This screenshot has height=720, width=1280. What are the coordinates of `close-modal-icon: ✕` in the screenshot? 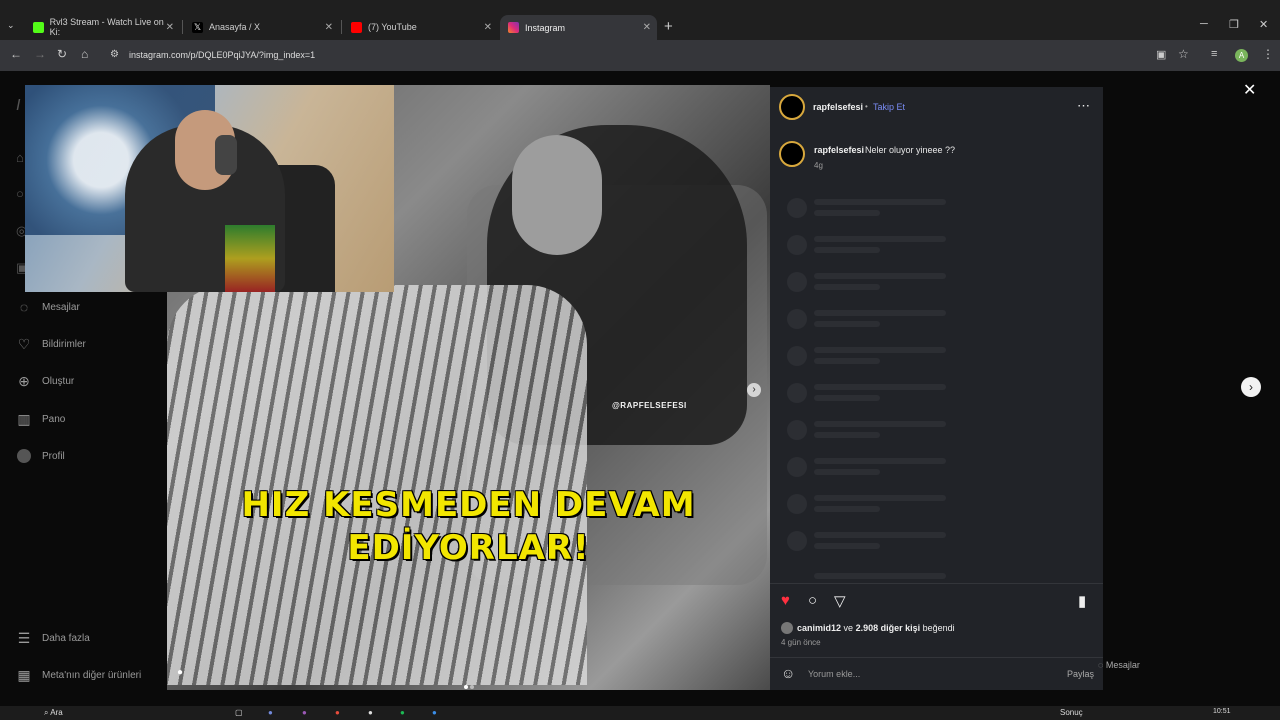 It's located at (1249, 90).